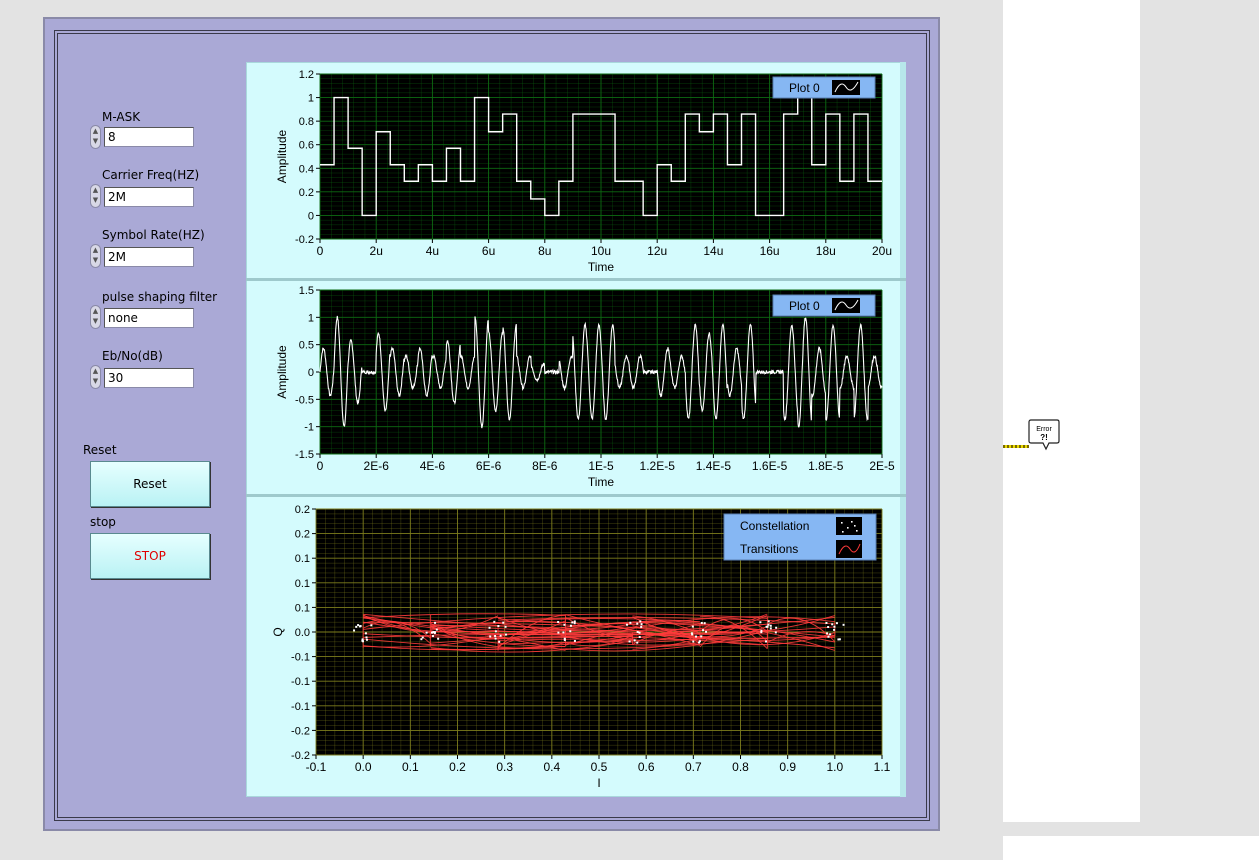 This screenshot has width=1259, height=860. What do you see at coordinates (433, 466) in the screenshot?
I see `x-tick-label: 4E-6` at bounding box center [433, 466].